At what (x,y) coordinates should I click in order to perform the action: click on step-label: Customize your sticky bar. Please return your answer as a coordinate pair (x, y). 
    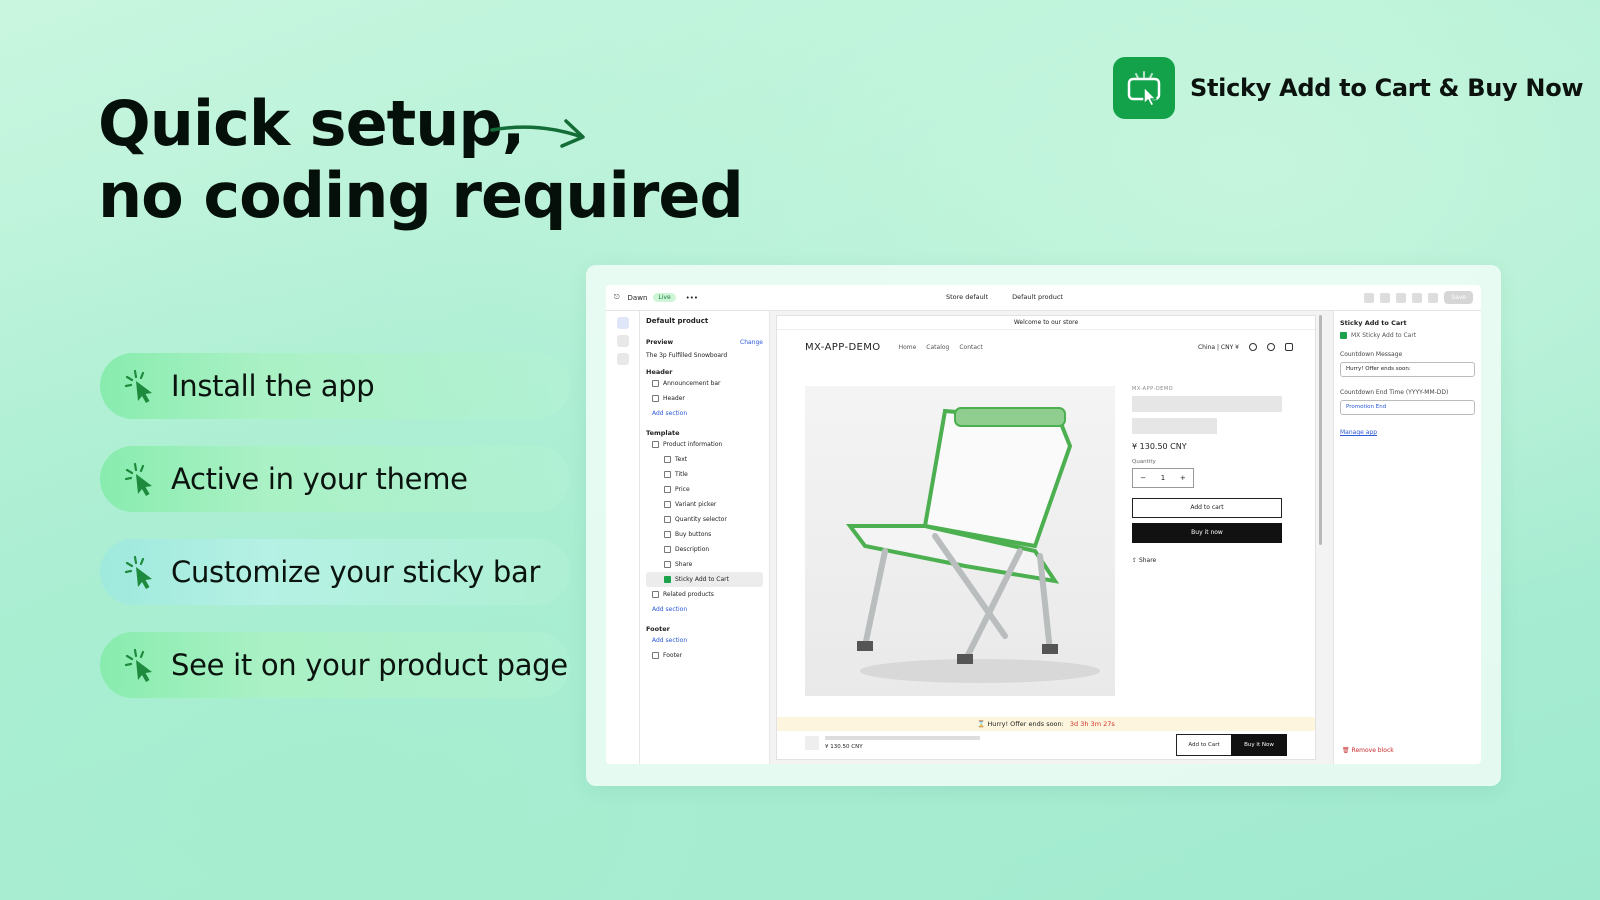
    Looking at the image, I should click on (356, 572).